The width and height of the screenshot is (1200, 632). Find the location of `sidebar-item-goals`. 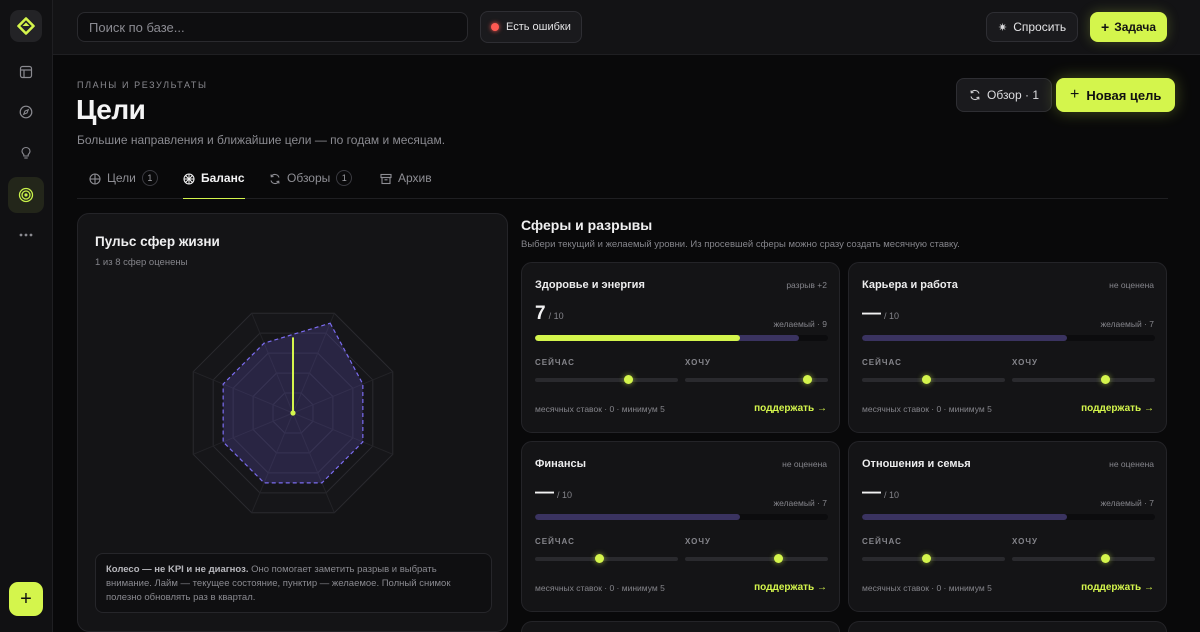

sidebar-item-goals is located at coordinates (26, 195).